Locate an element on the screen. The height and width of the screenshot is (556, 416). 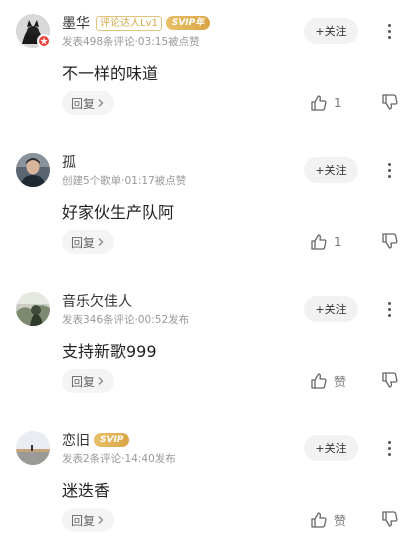
avatar-sunset-icon is located at coordinates (33, 448).